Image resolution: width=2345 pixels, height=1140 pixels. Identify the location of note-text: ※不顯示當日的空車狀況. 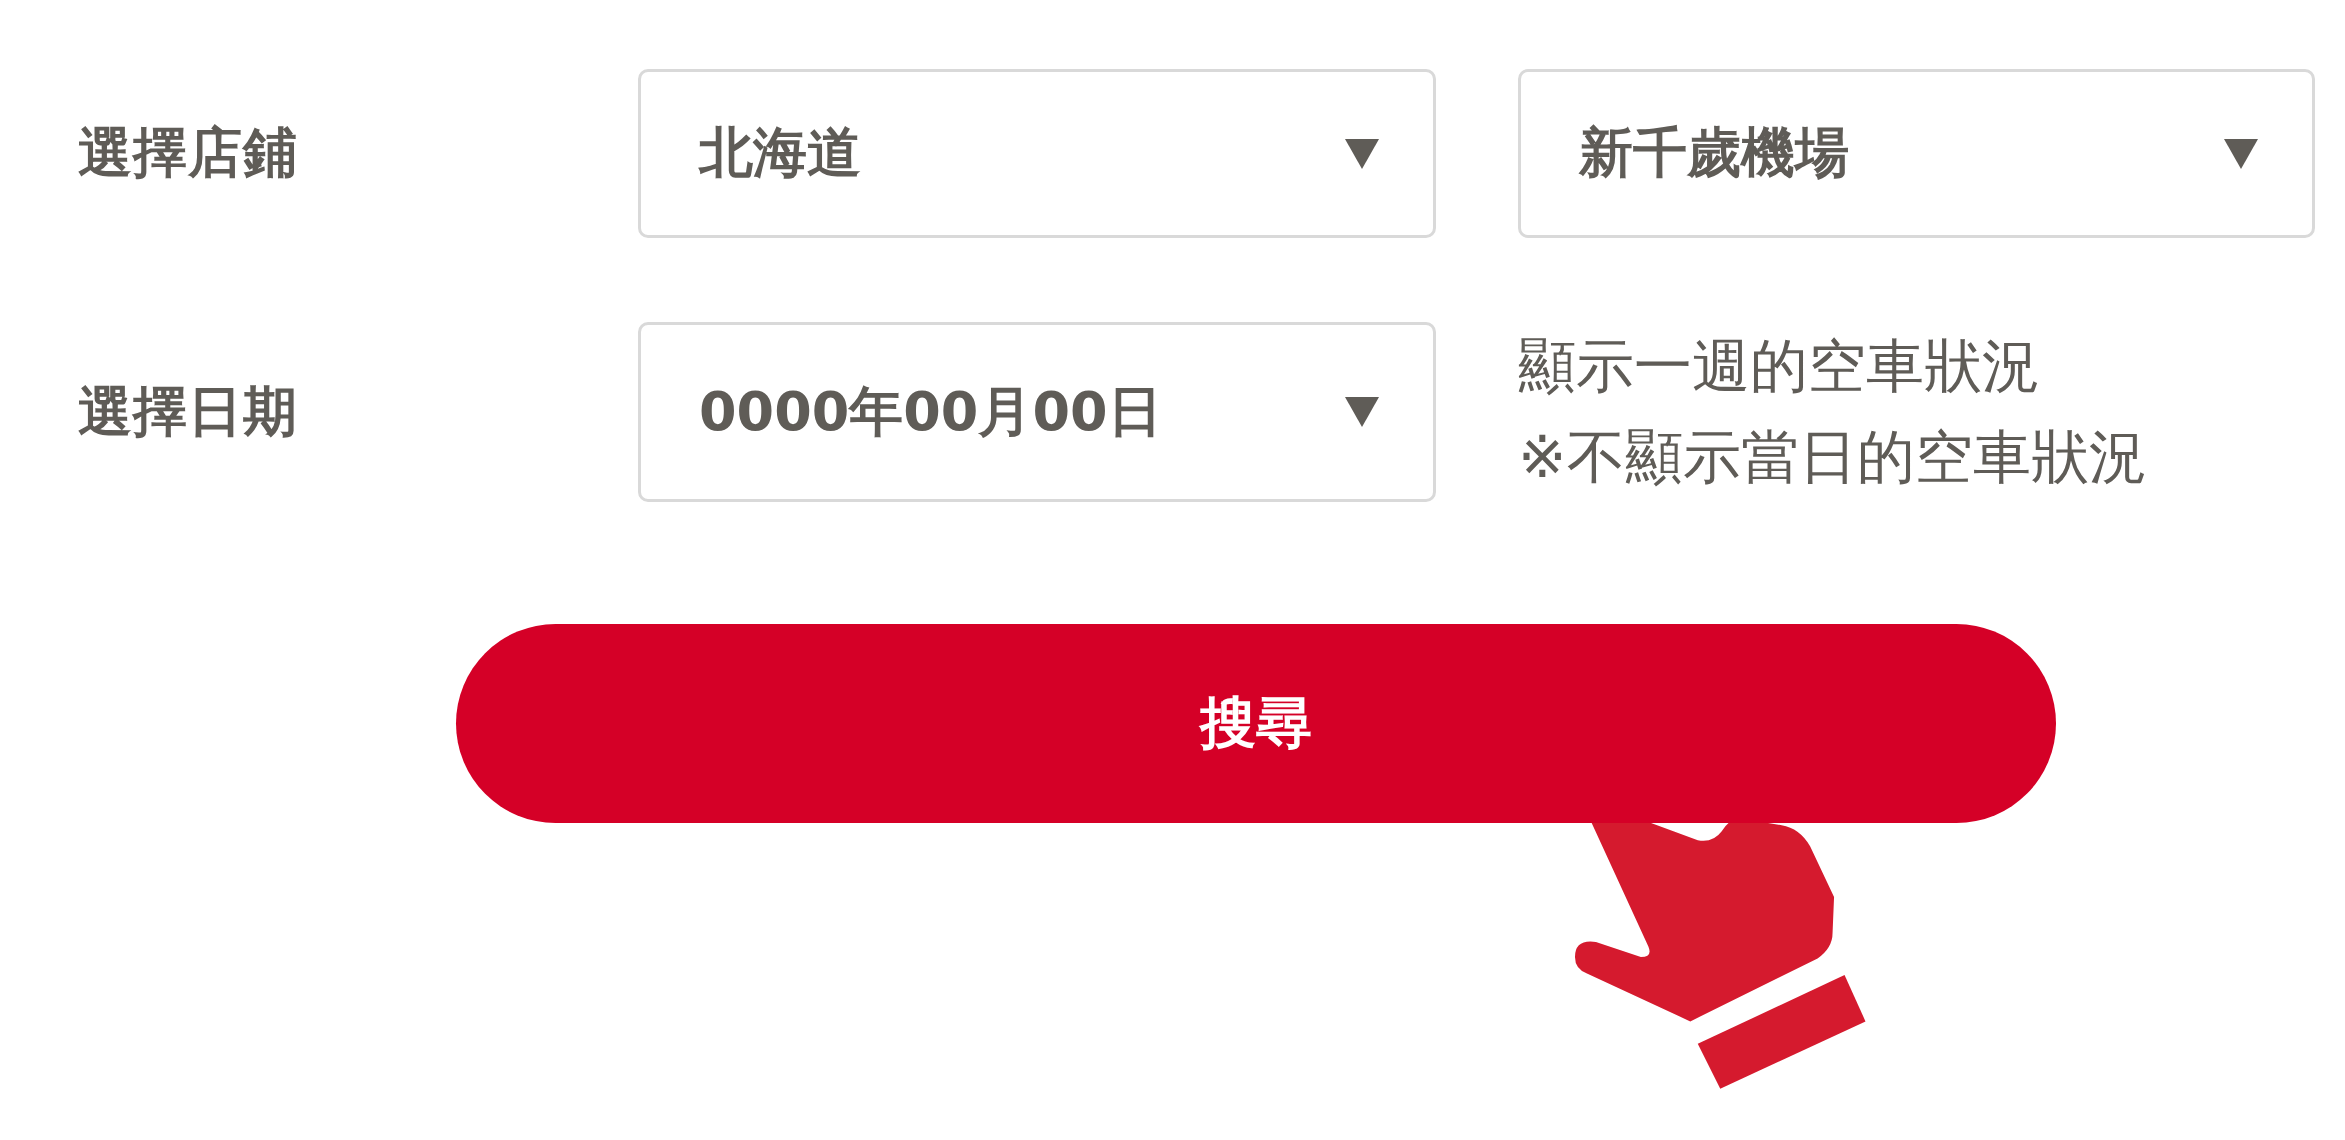
(1833, 457).